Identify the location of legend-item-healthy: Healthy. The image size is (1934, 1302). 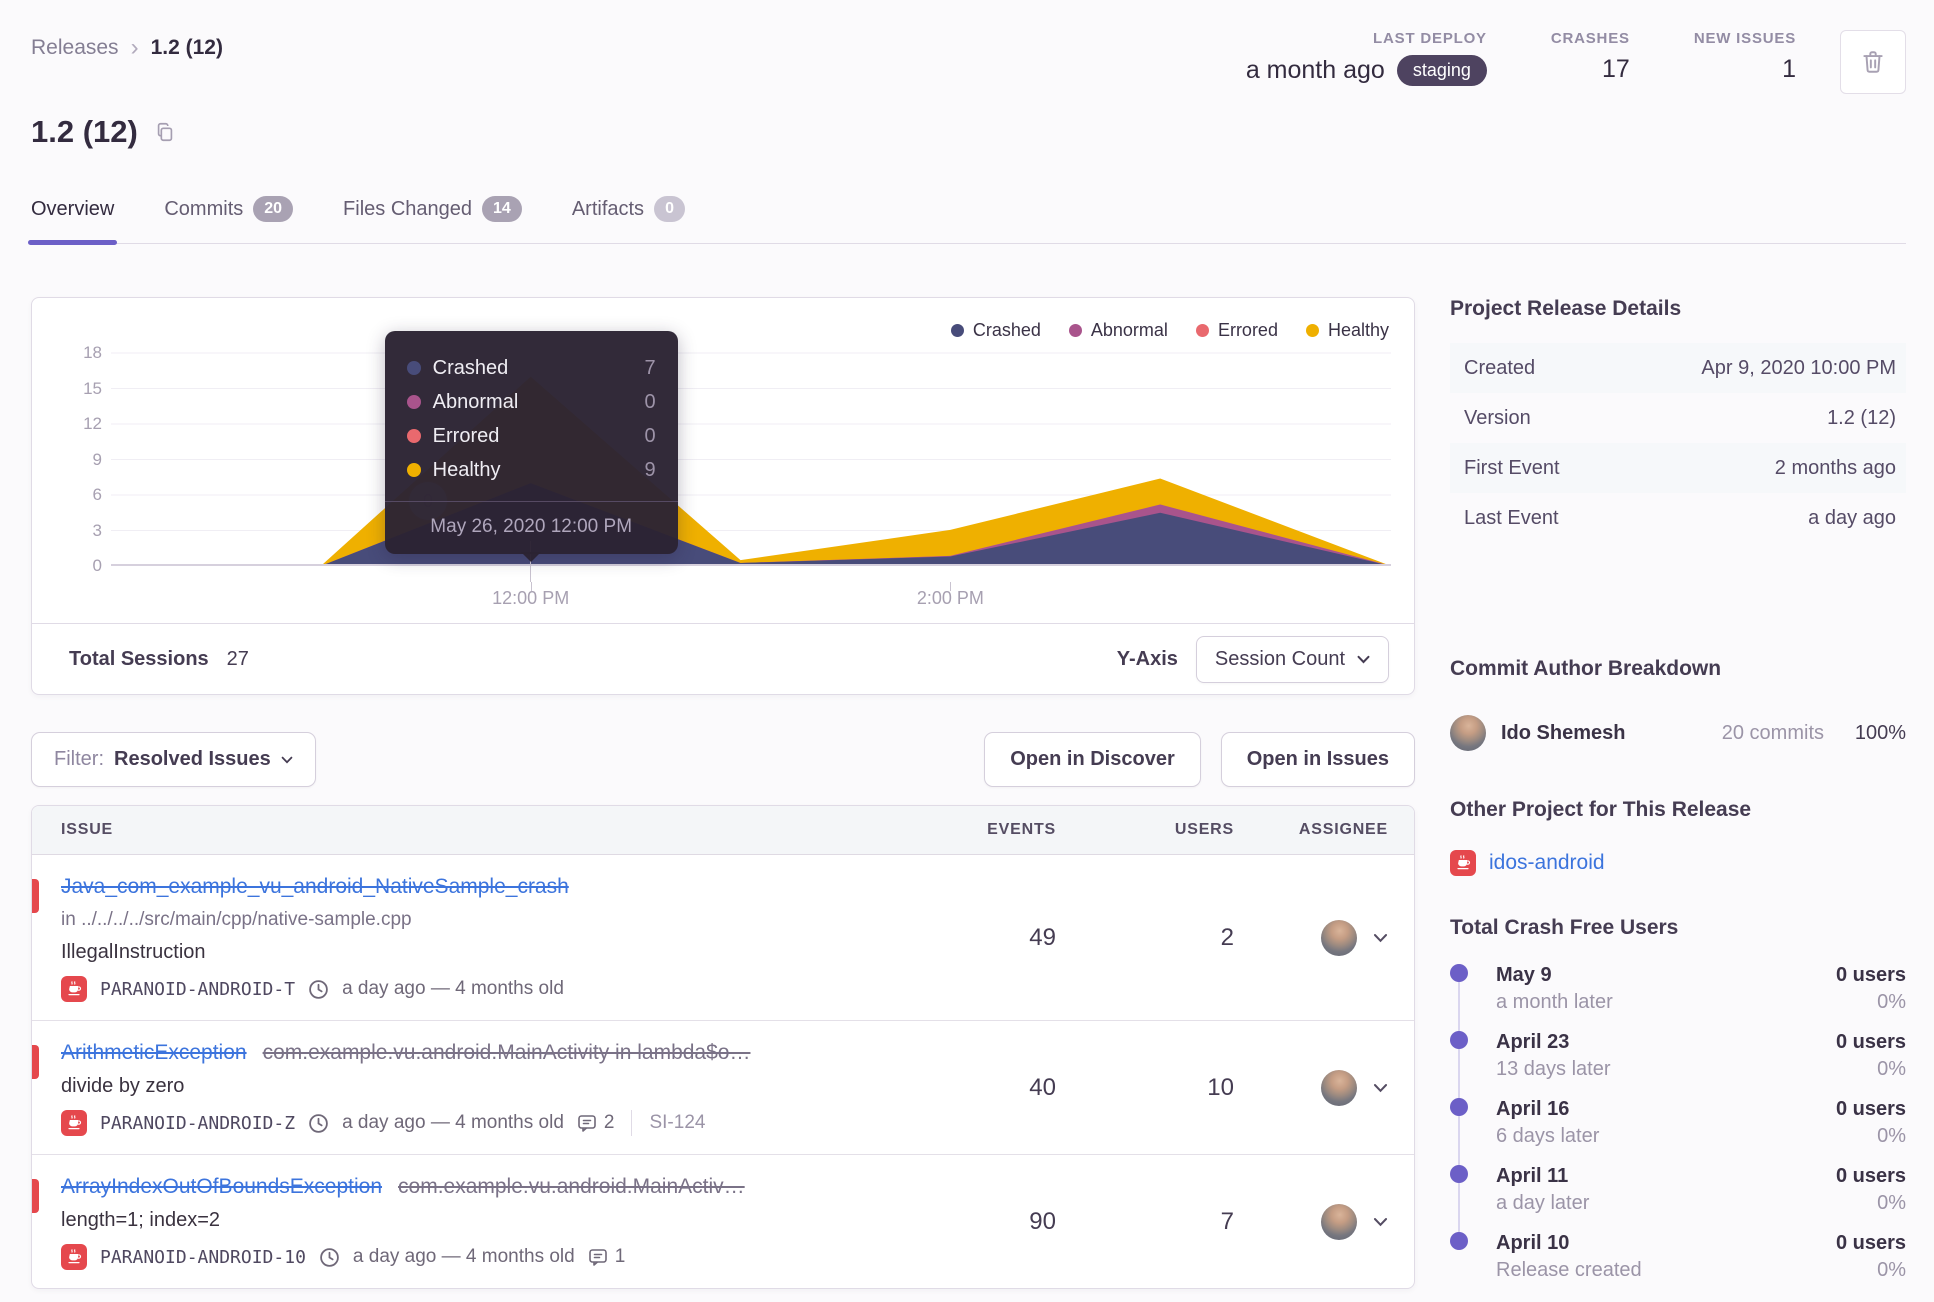
(1347, 330).